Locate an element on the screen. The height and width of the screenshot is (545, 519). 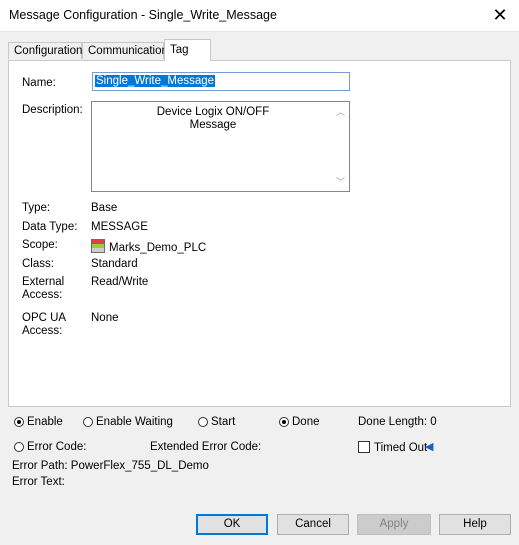
extended-error-code-label: Extended Error Code: is located at coordinates (206, 447).